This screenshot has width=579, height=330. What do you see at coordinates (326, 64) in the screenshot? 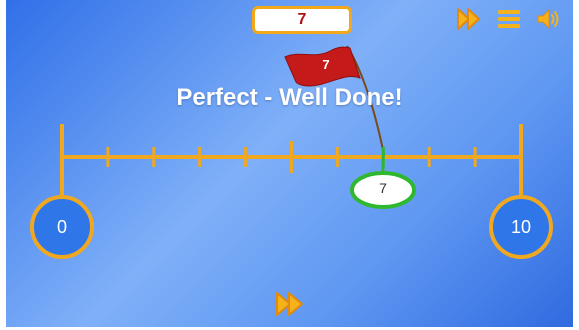
I see `flag-label: 7` at bounding box center [326, 64].